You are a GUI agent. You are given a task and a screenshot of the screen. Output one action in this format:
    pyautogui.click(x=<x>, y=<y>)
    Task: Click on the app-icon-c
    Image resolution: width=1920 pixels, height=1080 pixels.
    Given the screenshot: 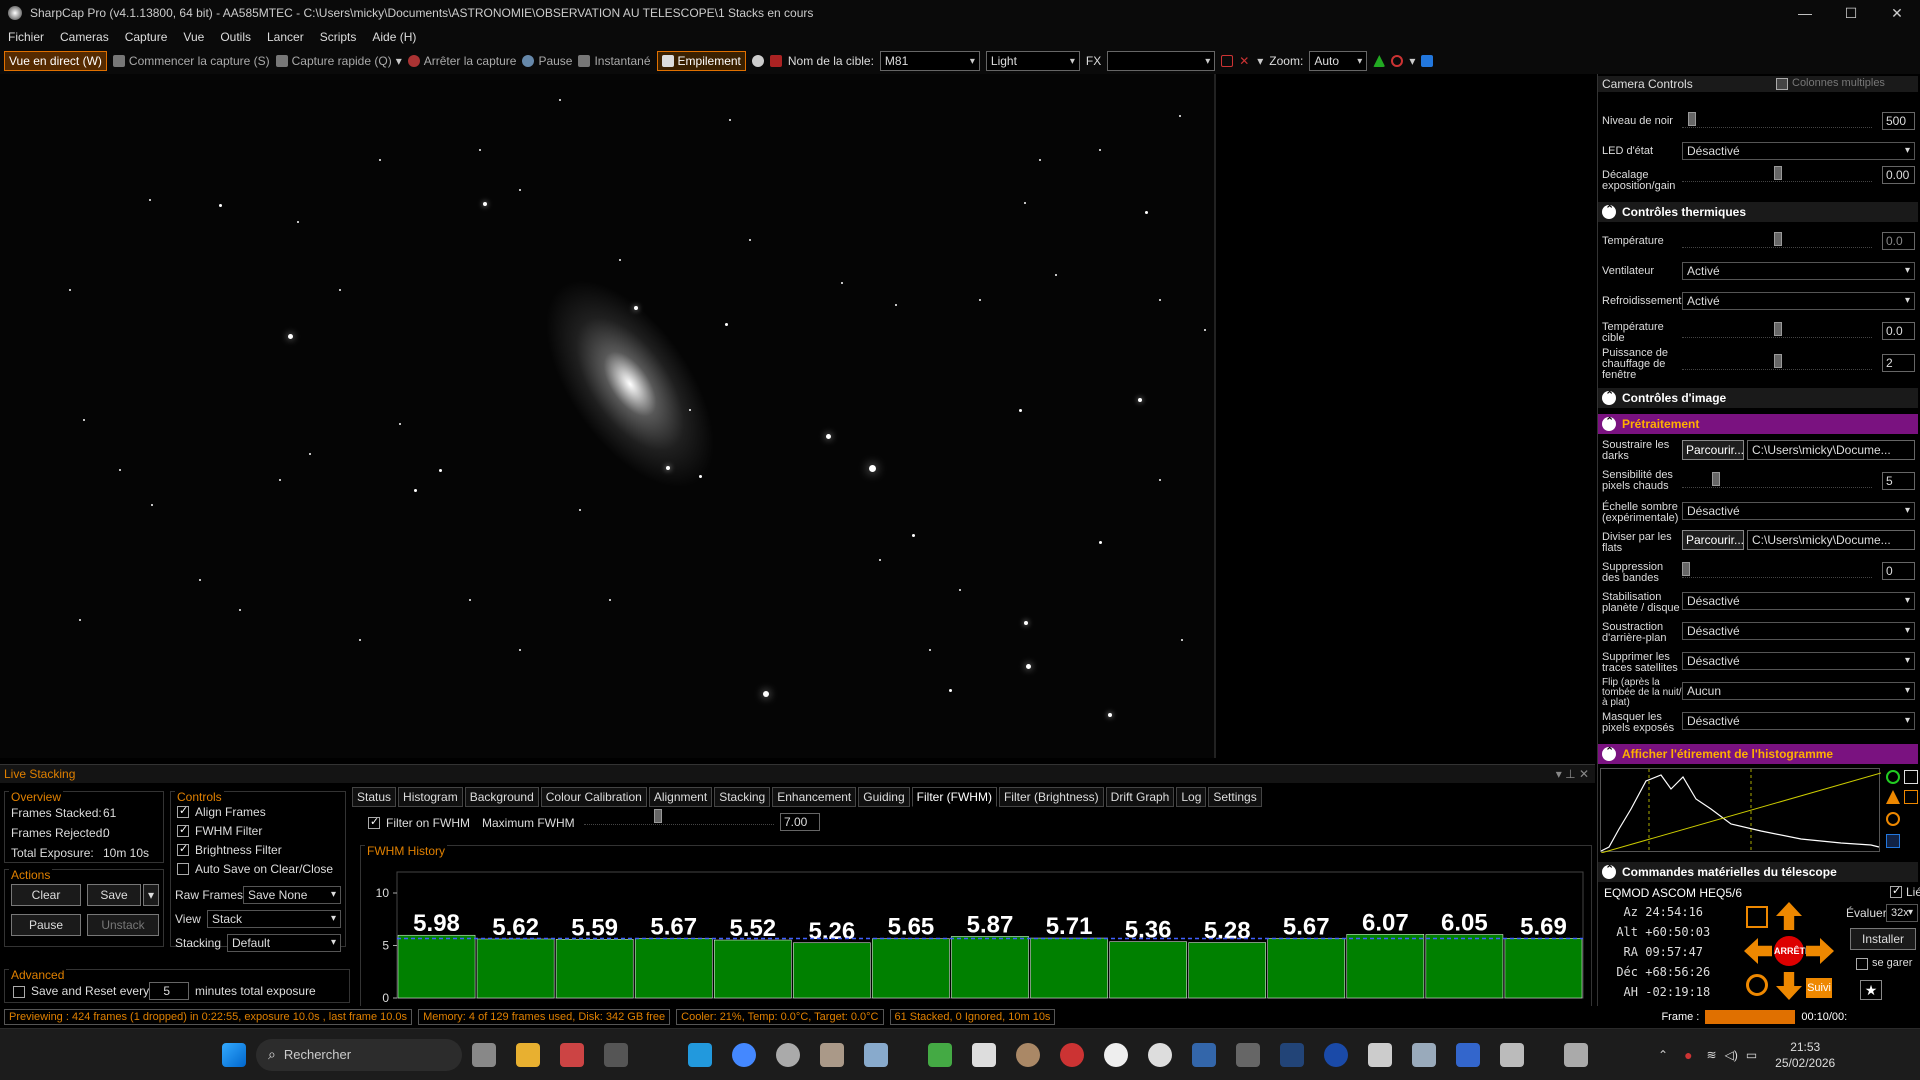 What is the action you would take?
    pyautogui.click(x=1292, y=1054)
    